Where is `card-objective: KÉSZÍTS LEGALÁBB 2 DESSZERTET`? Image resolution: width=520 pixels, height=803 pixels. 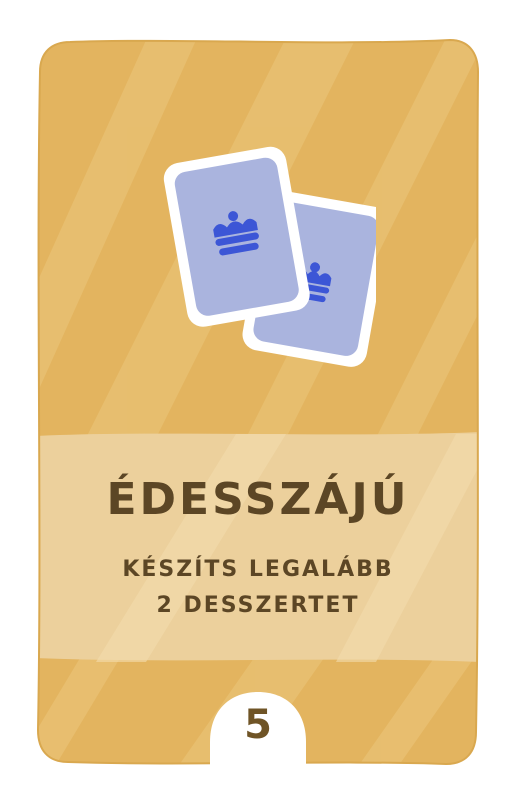 card-objective: KÉSZÍTS LEGALÁBB 2 DESSZERTET is located at coordinates (258, 588).